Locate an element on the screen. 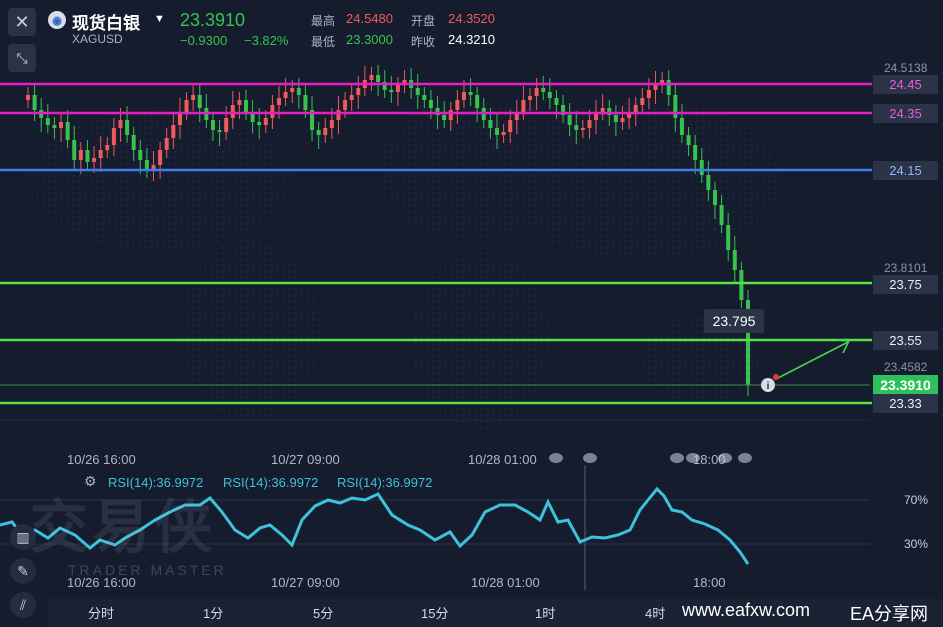 The image size is (943, 627). timeframe-5m: 5分 is located at coordinates (323, 612).